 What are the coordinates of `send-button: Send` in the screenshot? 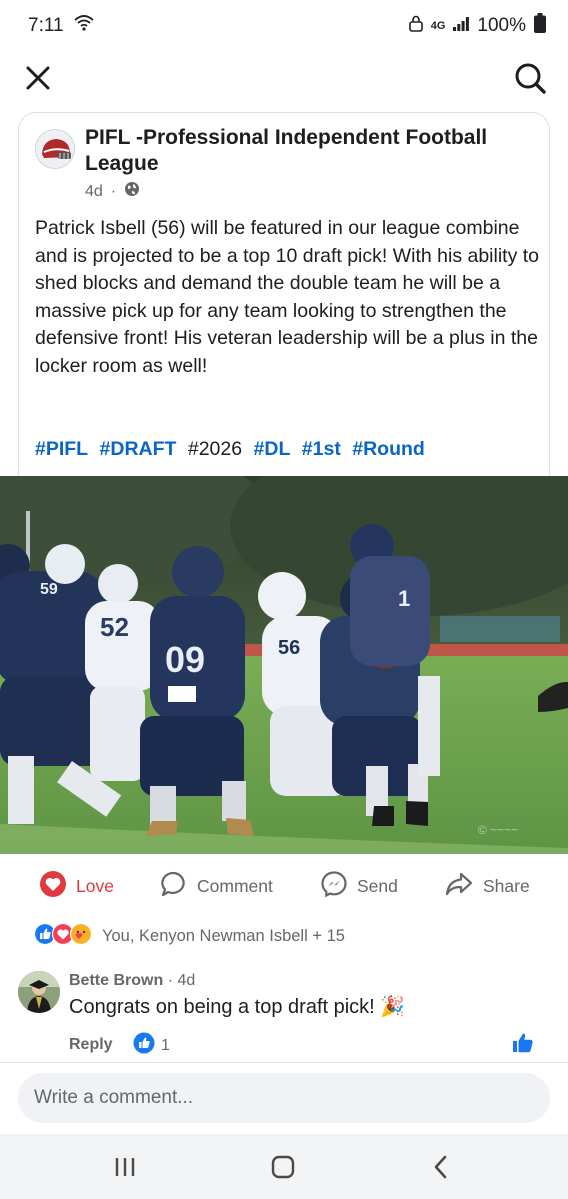 It's located at (359, 886).